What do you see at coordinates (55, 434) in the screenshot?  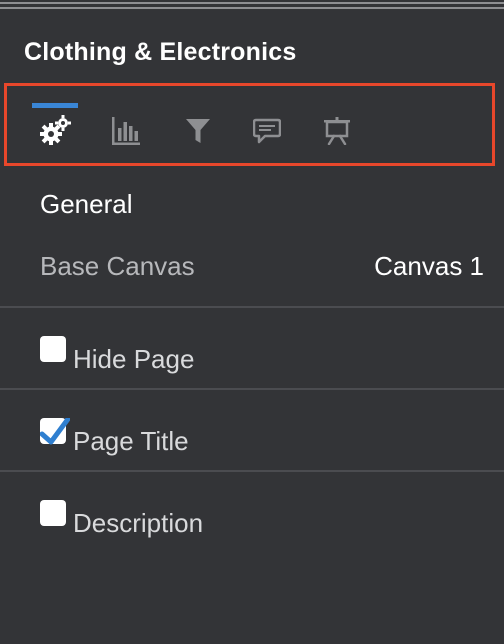 I see `checkmark-icon` at bounding box center [55, 434].